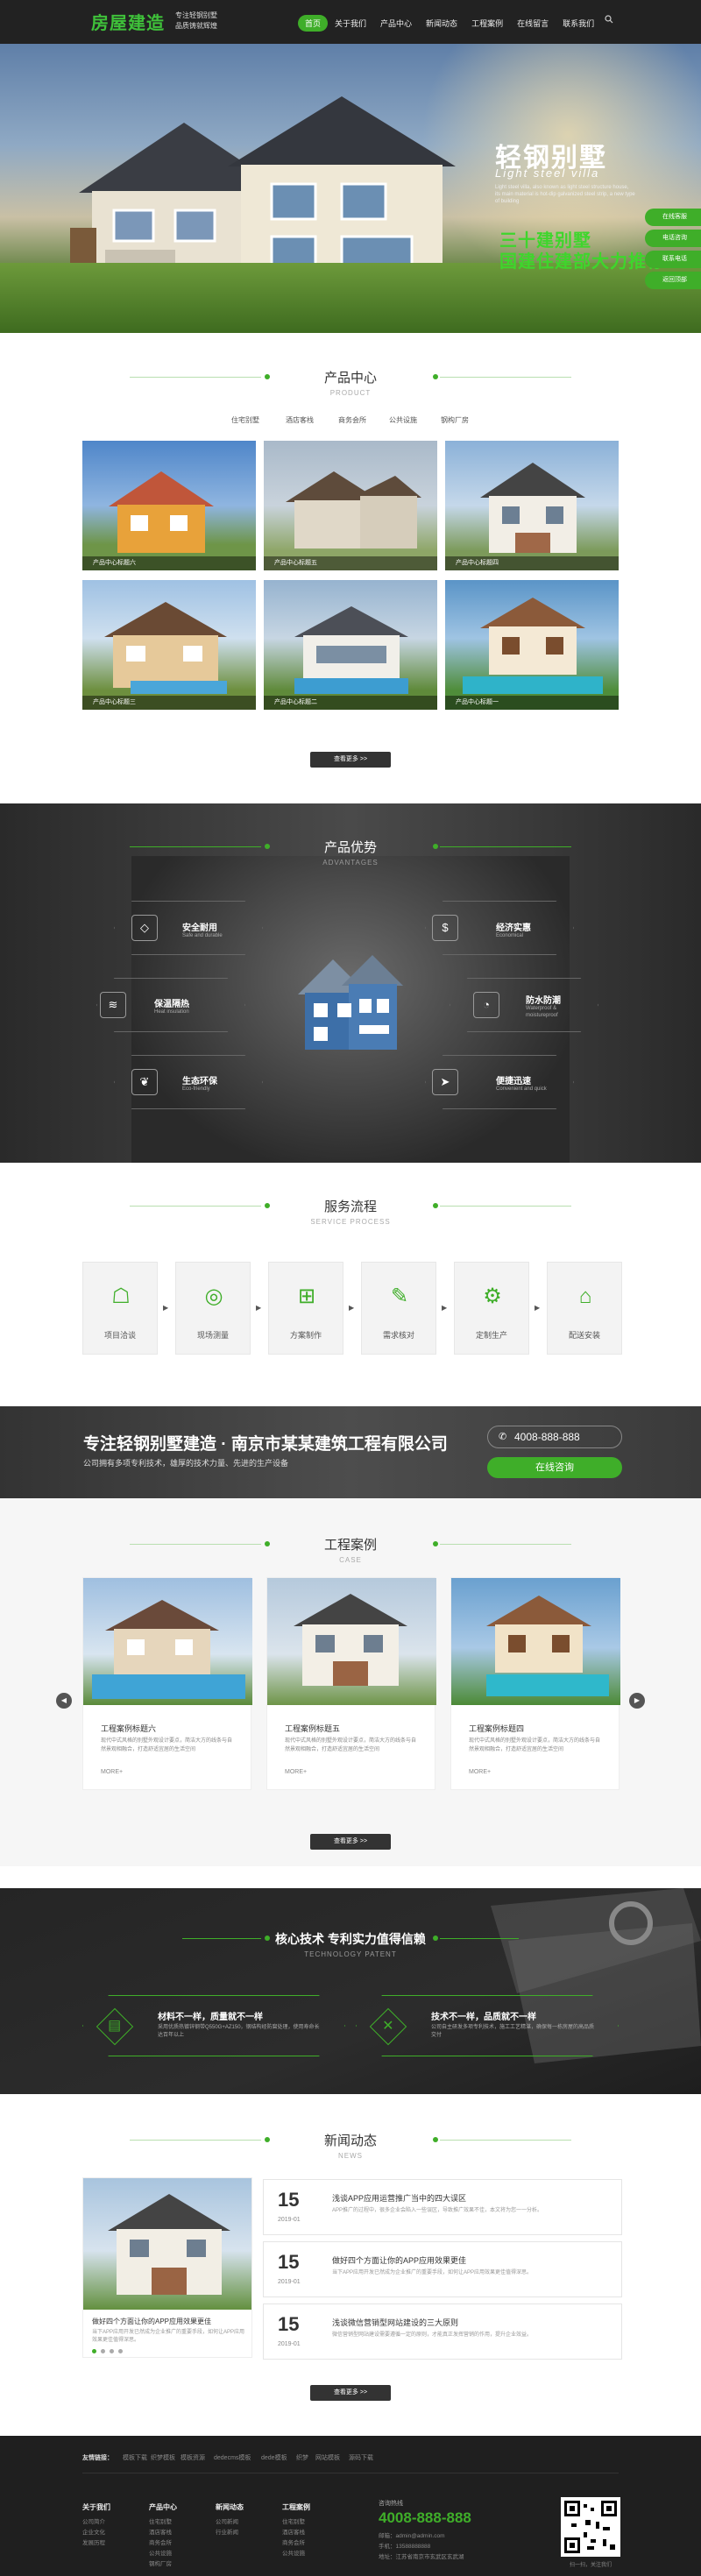 This screenshot has width=701, height=2576. Describe the element at coordinates (160, 2562) in the screenshot. I see `footer-link: 钢构厂房` at that location.